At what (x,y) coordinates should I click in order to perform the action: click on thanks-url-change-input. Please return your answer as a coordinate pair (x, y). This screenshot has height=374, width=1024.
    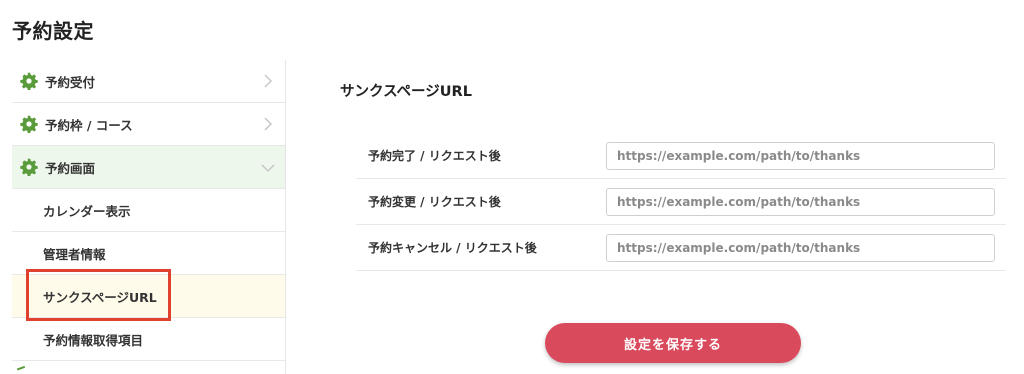
    Looking at the image, I should click on (800, 201).